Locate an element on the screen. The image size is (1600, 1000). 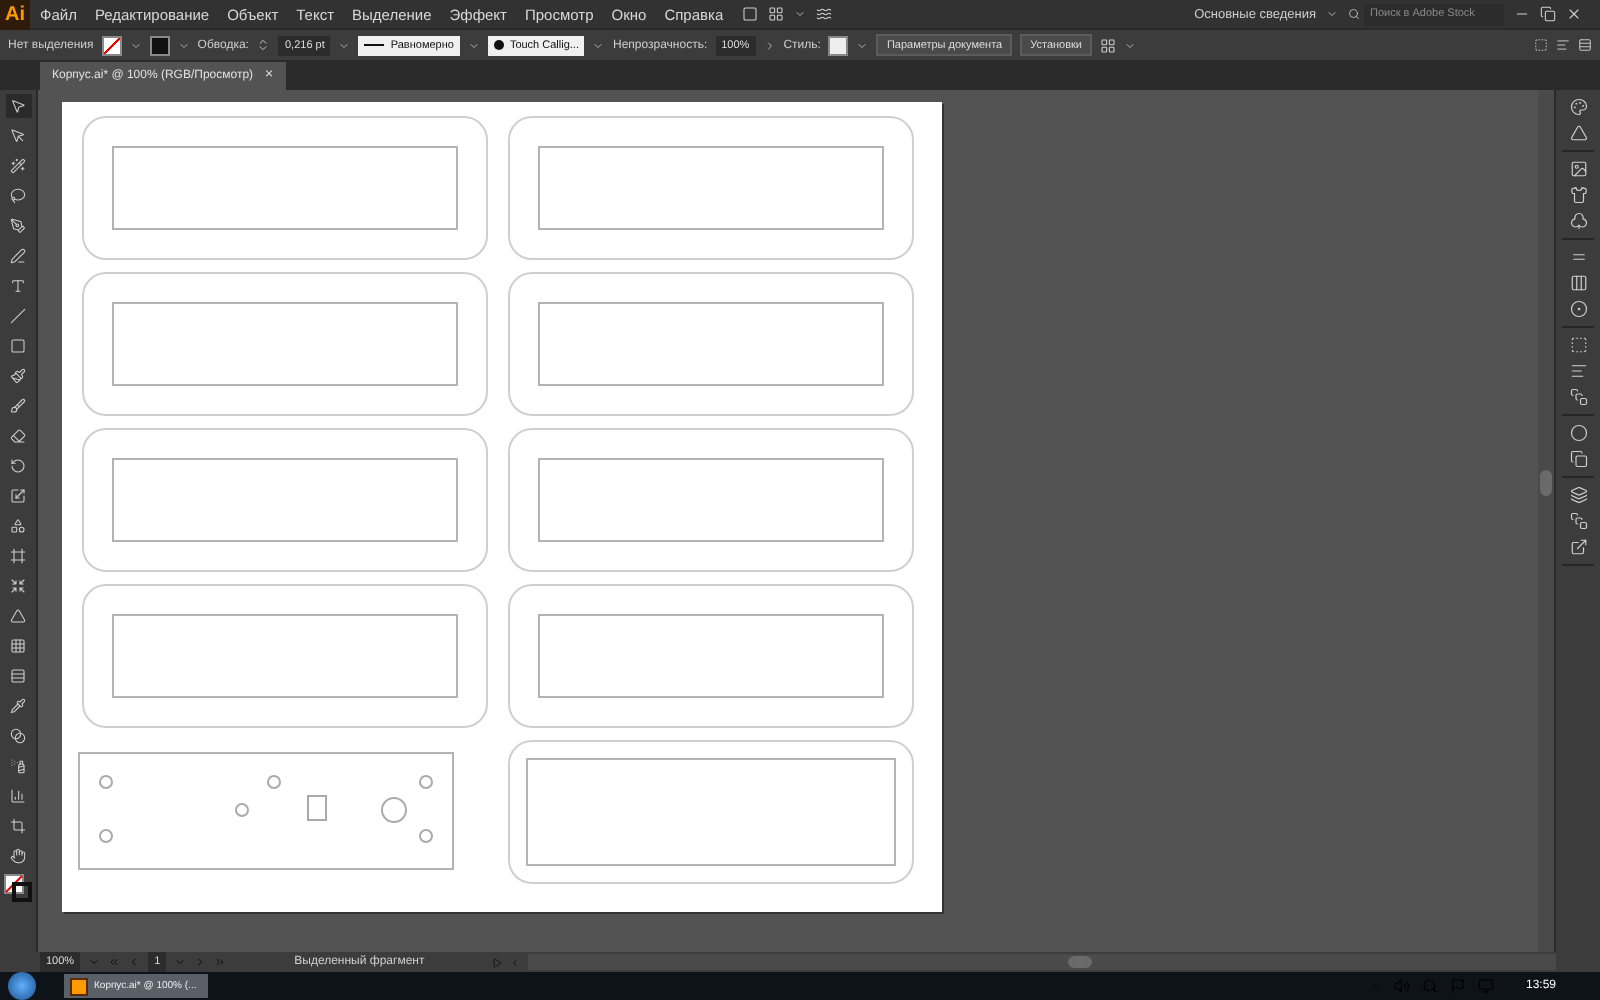
stroke-swatch is located at coordinates (159, 45).